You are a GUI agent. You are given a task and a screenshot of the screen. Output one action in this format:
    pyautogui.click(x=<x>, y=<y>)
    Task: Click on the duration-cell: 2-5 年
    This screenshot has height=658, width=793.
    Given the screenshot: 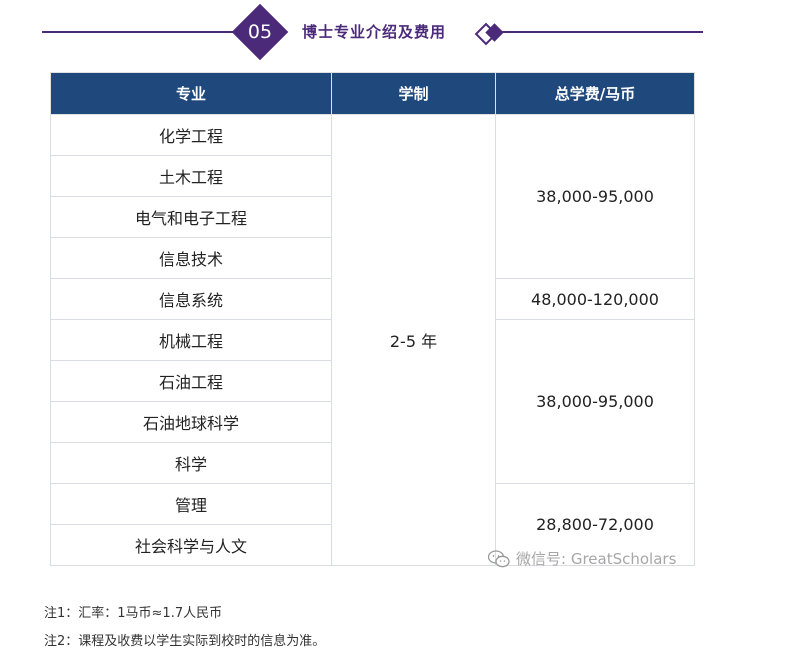 What is the action you would take?
    pyautogui.click(x=413, y=340)
    